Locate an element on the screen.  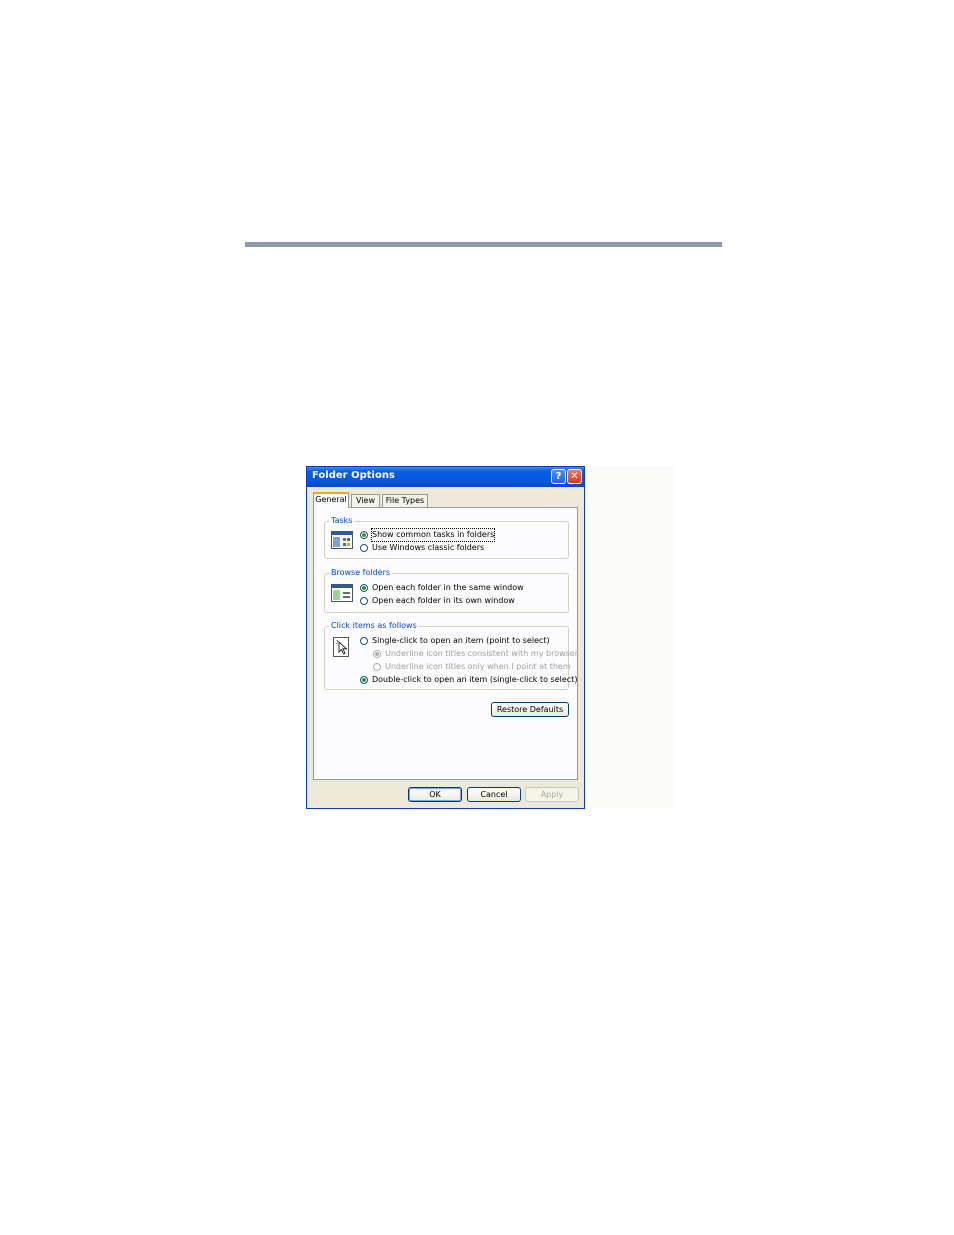
dialog-title: Folder Options is located at coordinates (353, 475).